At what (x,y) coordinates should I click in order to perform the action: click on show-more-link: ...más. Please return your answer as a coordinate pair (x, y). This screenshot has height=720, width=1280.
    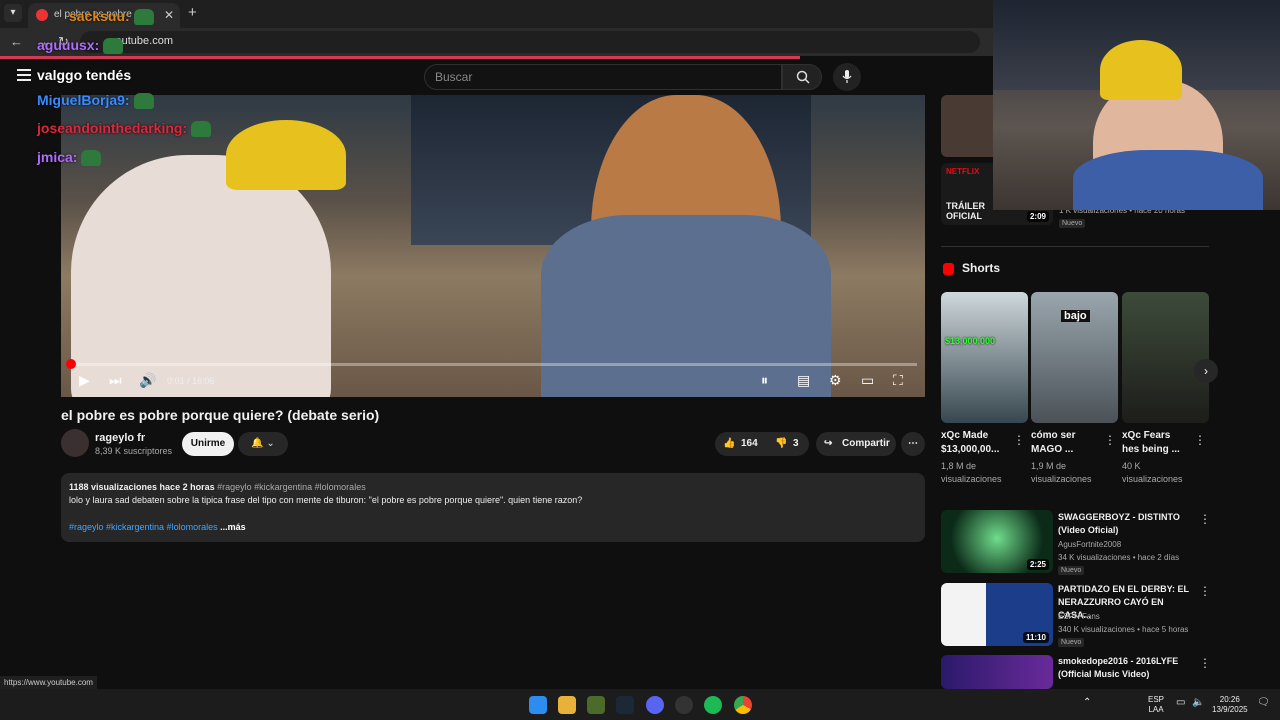
    Looking at the image, I should click on (233, 527).